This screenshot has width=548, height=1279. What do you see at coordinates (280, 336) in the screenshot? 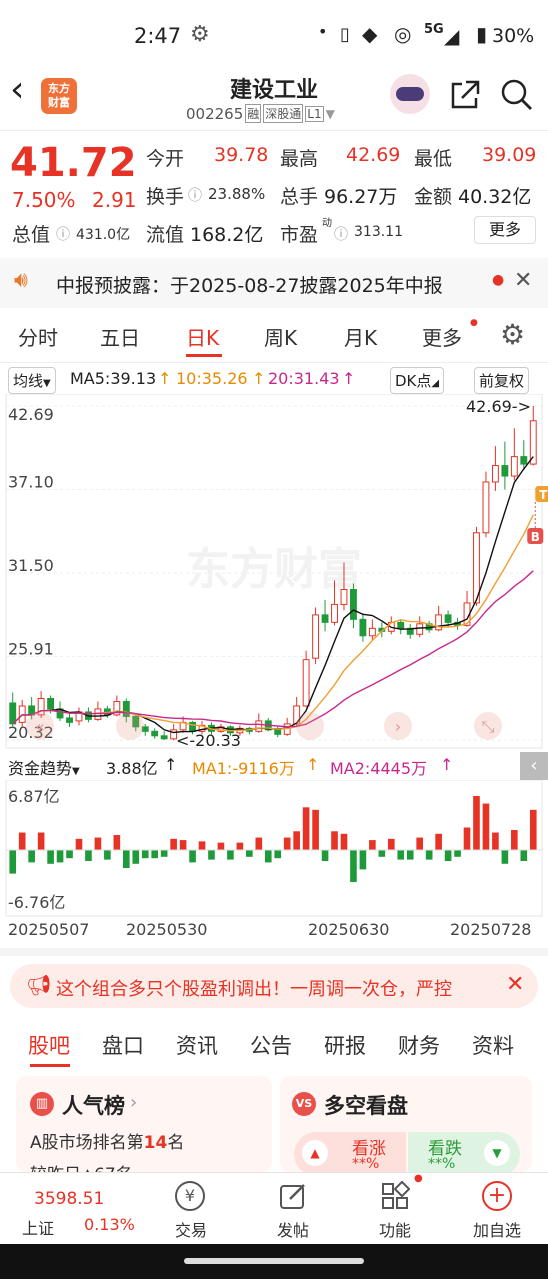
I see `tab-weekly-k: 周K` at bounding box center [280, 336].